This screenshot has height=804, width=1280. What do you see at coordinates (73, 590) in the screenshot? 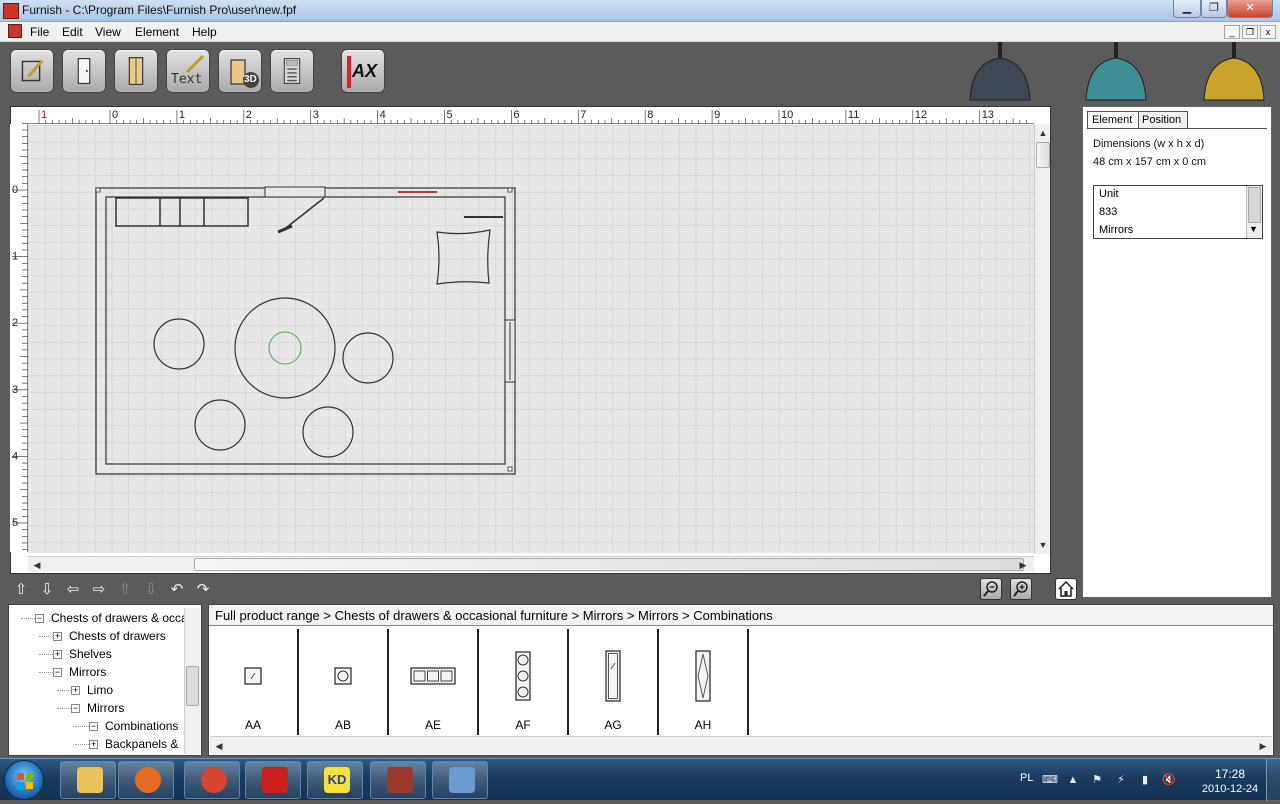
I see `arrow-left-icon: ⇦` at bounding box center [73, 590].